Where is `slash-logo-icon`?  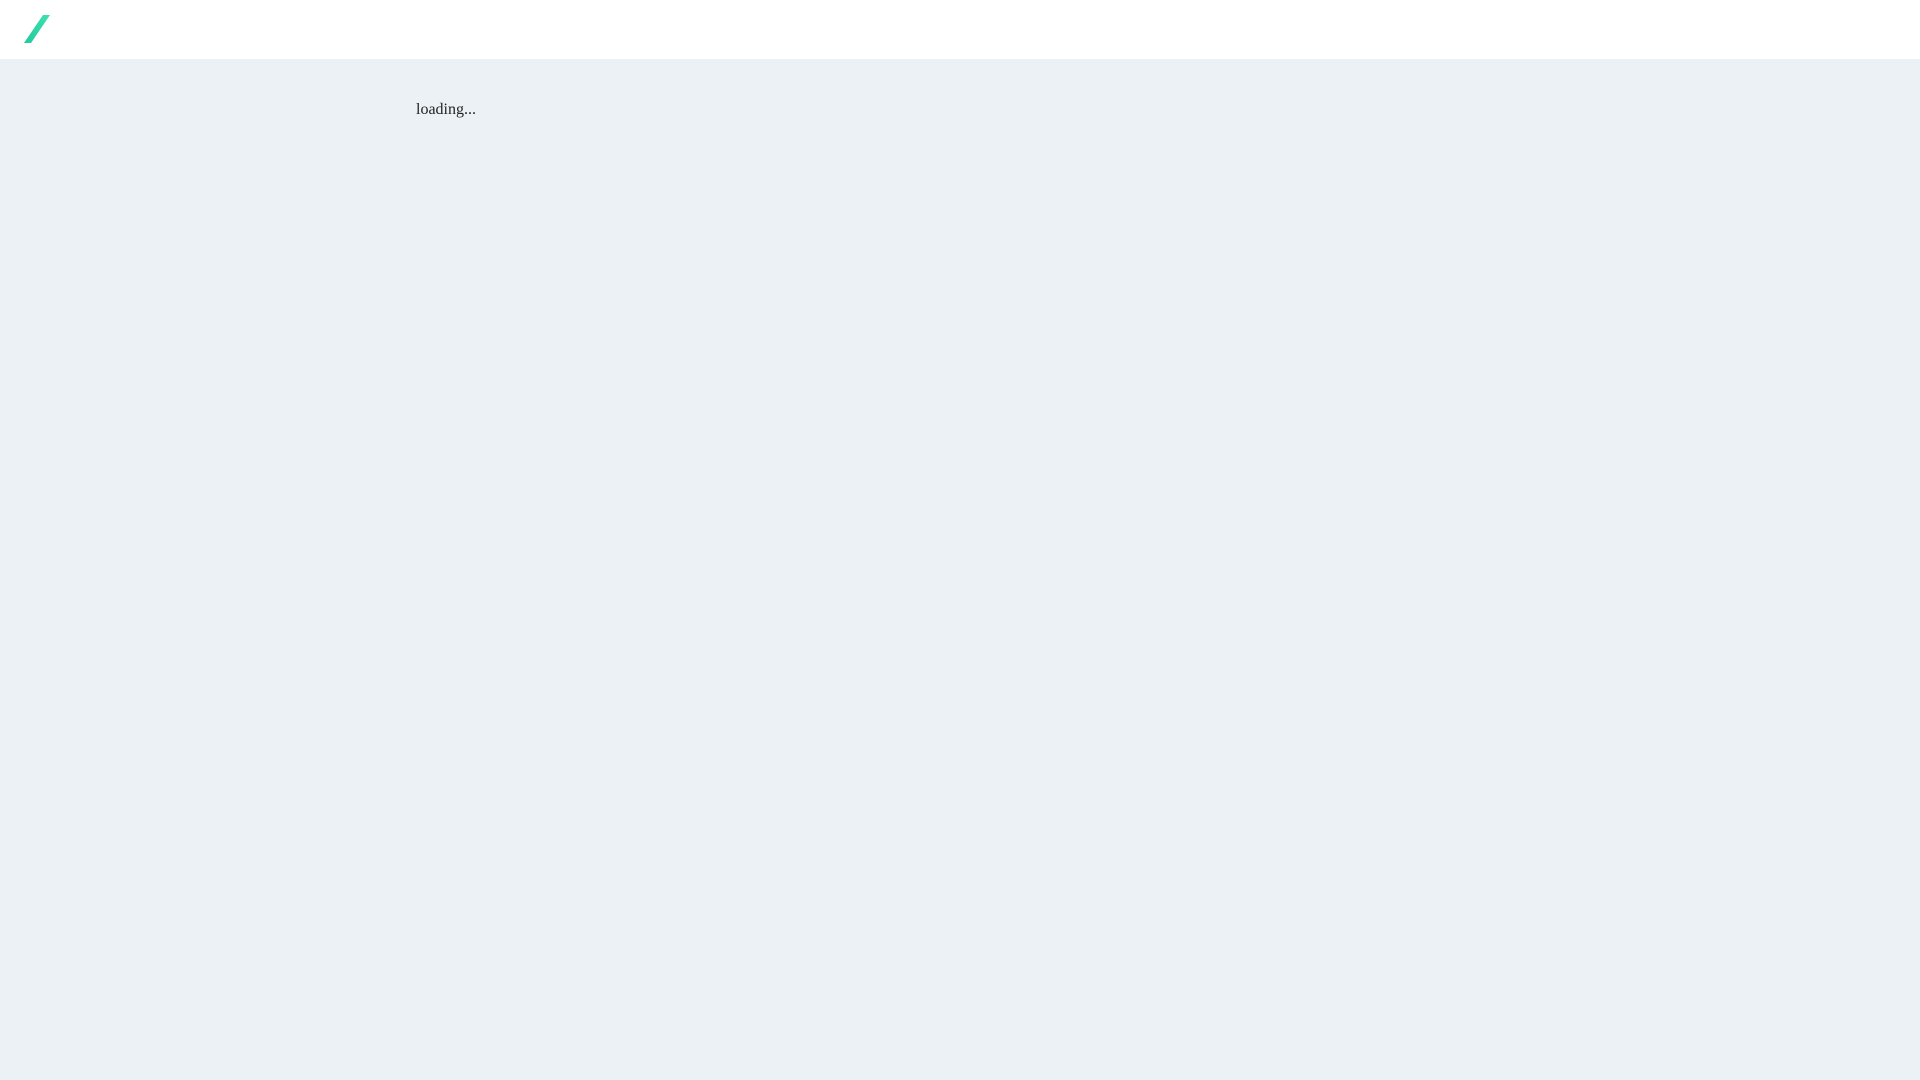
slash-logo-icon is located at coordinates (37, 29).